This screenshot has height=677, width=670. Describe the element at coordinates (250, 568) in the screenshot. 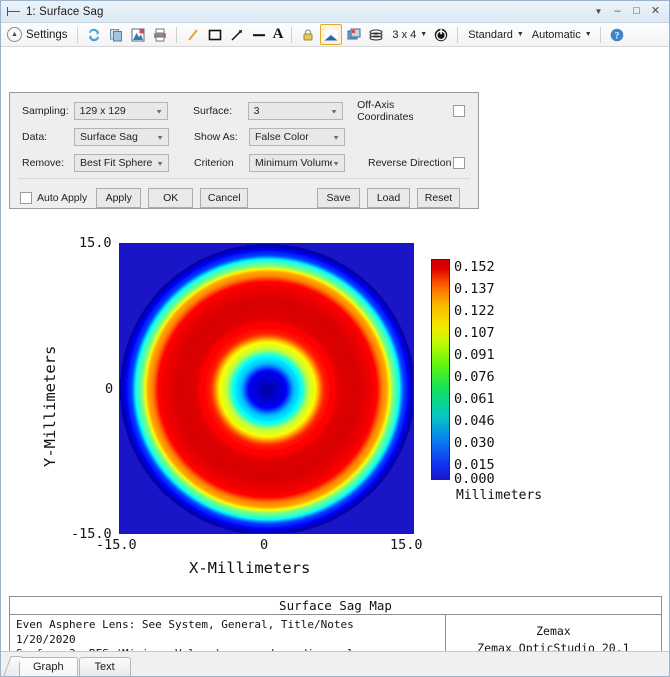

I see `x-axis-title: X-Millimeters` at that location.